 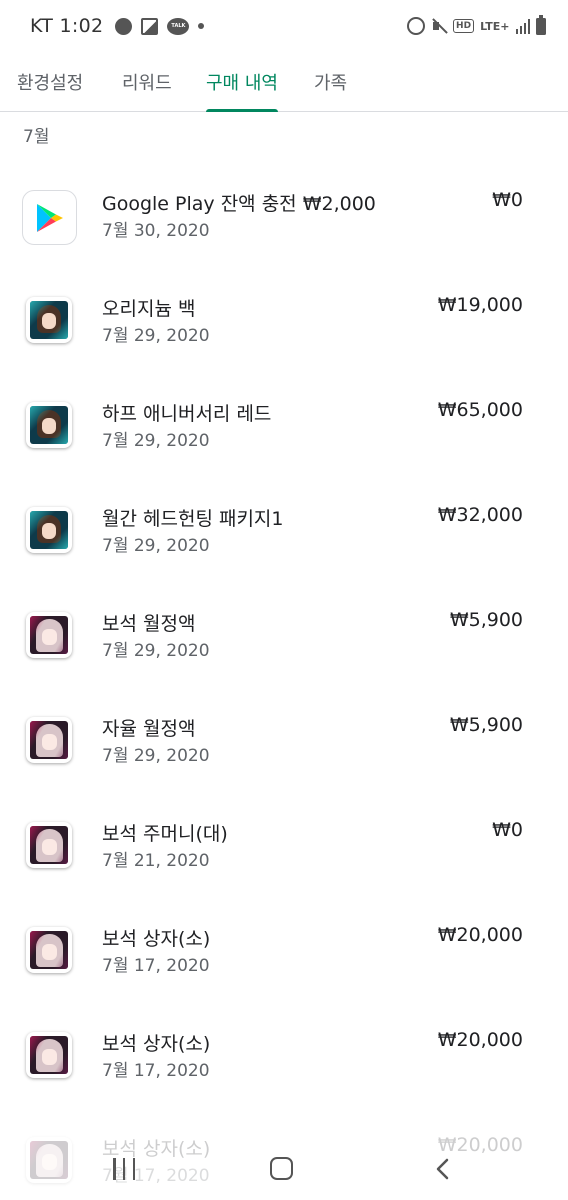 I want to click on tab-family: 가족, so click(x=330, y=82).